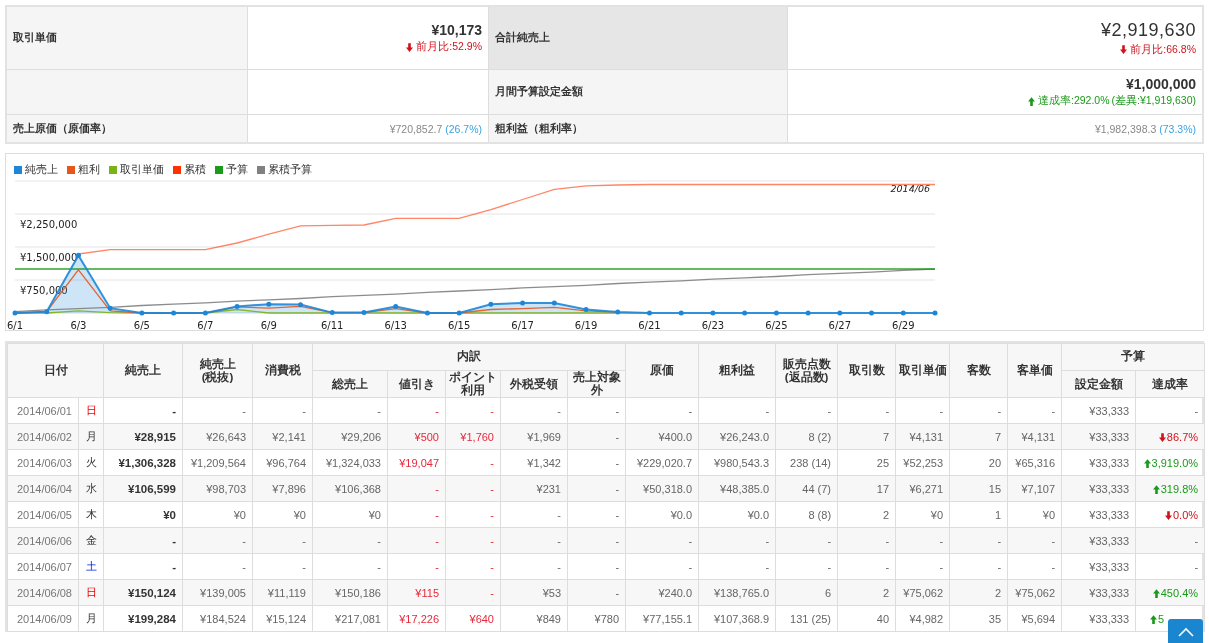 Image resolution: width=1209 pixels, height=643 pixels. I want to click on legend-label: 予算, so click(237, 170).